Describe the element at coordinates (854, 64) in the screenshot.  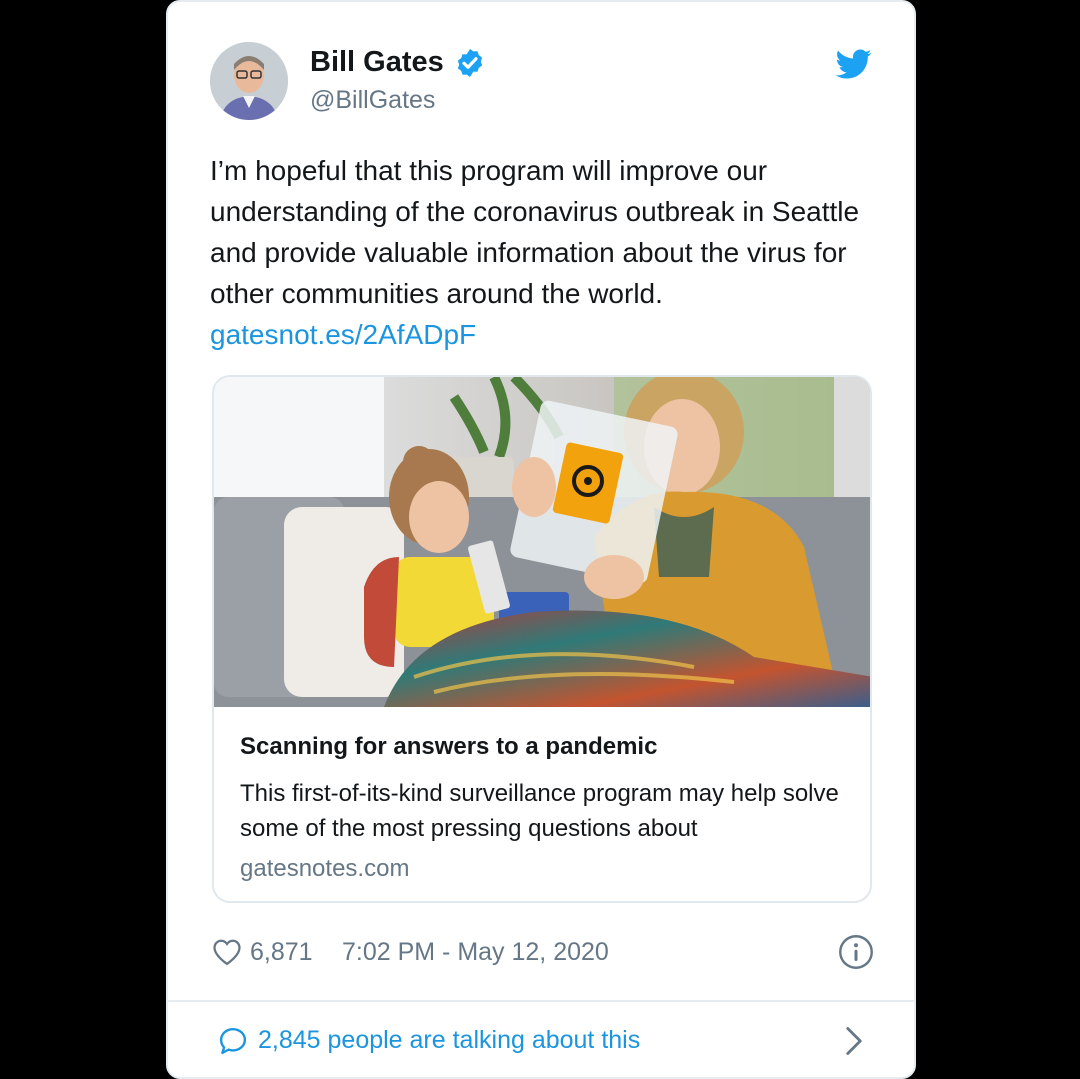
I see `twitter-bird-icon` at that location.